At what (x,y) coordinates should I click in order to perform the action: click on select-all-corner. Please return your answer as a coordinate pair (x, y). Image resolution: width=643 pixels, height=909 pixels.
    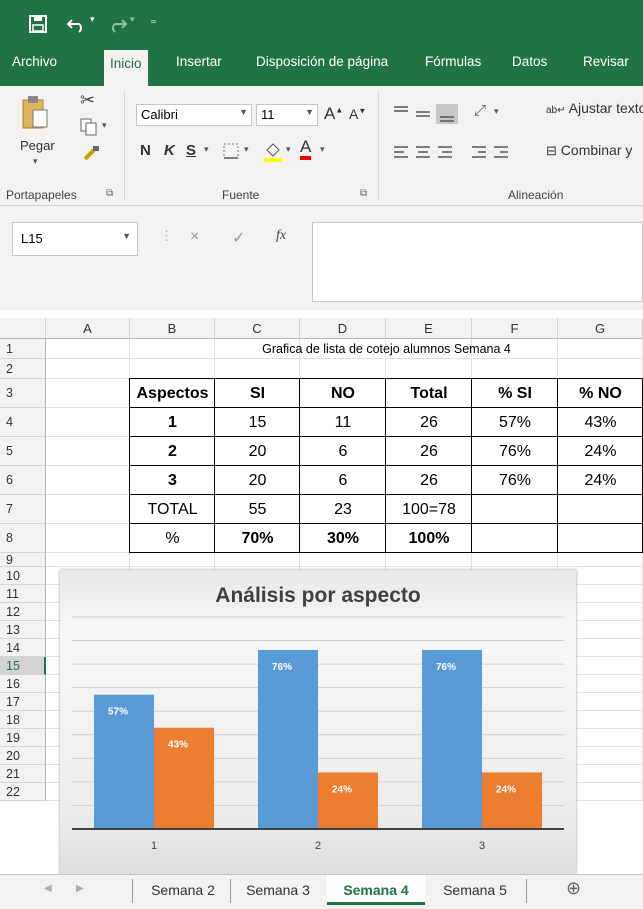
    Looking at the image, I should click on (23, 328).